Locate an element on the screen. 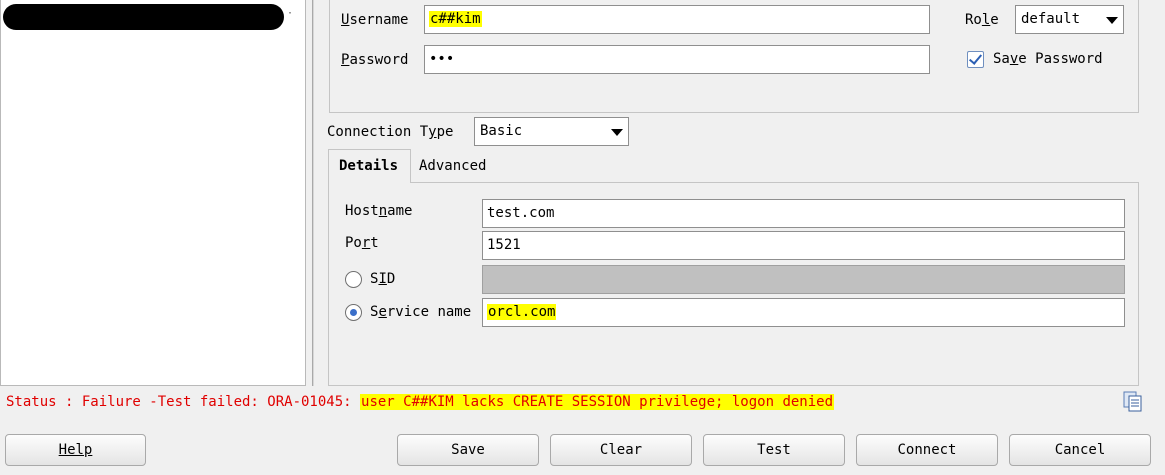 This screenshot has width=1165, height=475. role-label: Role is located at coordinates (982, 20).